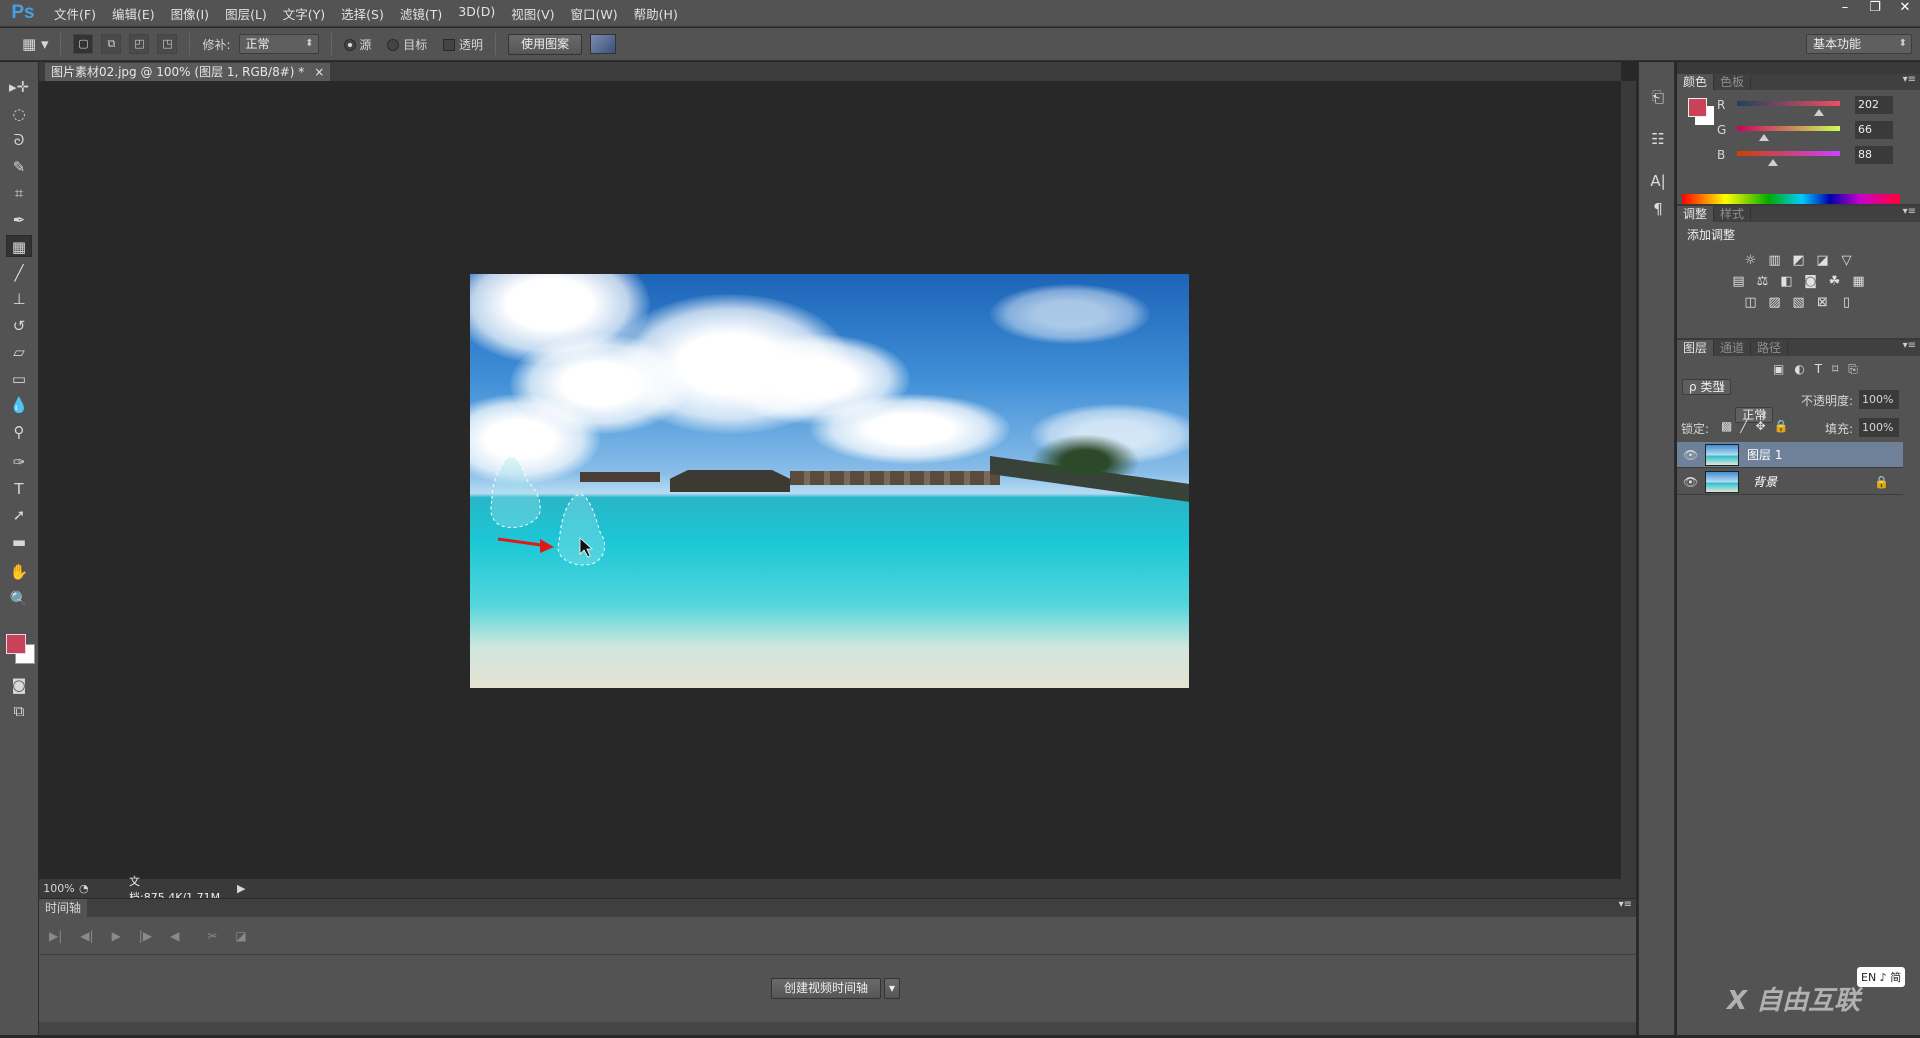  I want to click on source-radio: 源, so click(357, 44).